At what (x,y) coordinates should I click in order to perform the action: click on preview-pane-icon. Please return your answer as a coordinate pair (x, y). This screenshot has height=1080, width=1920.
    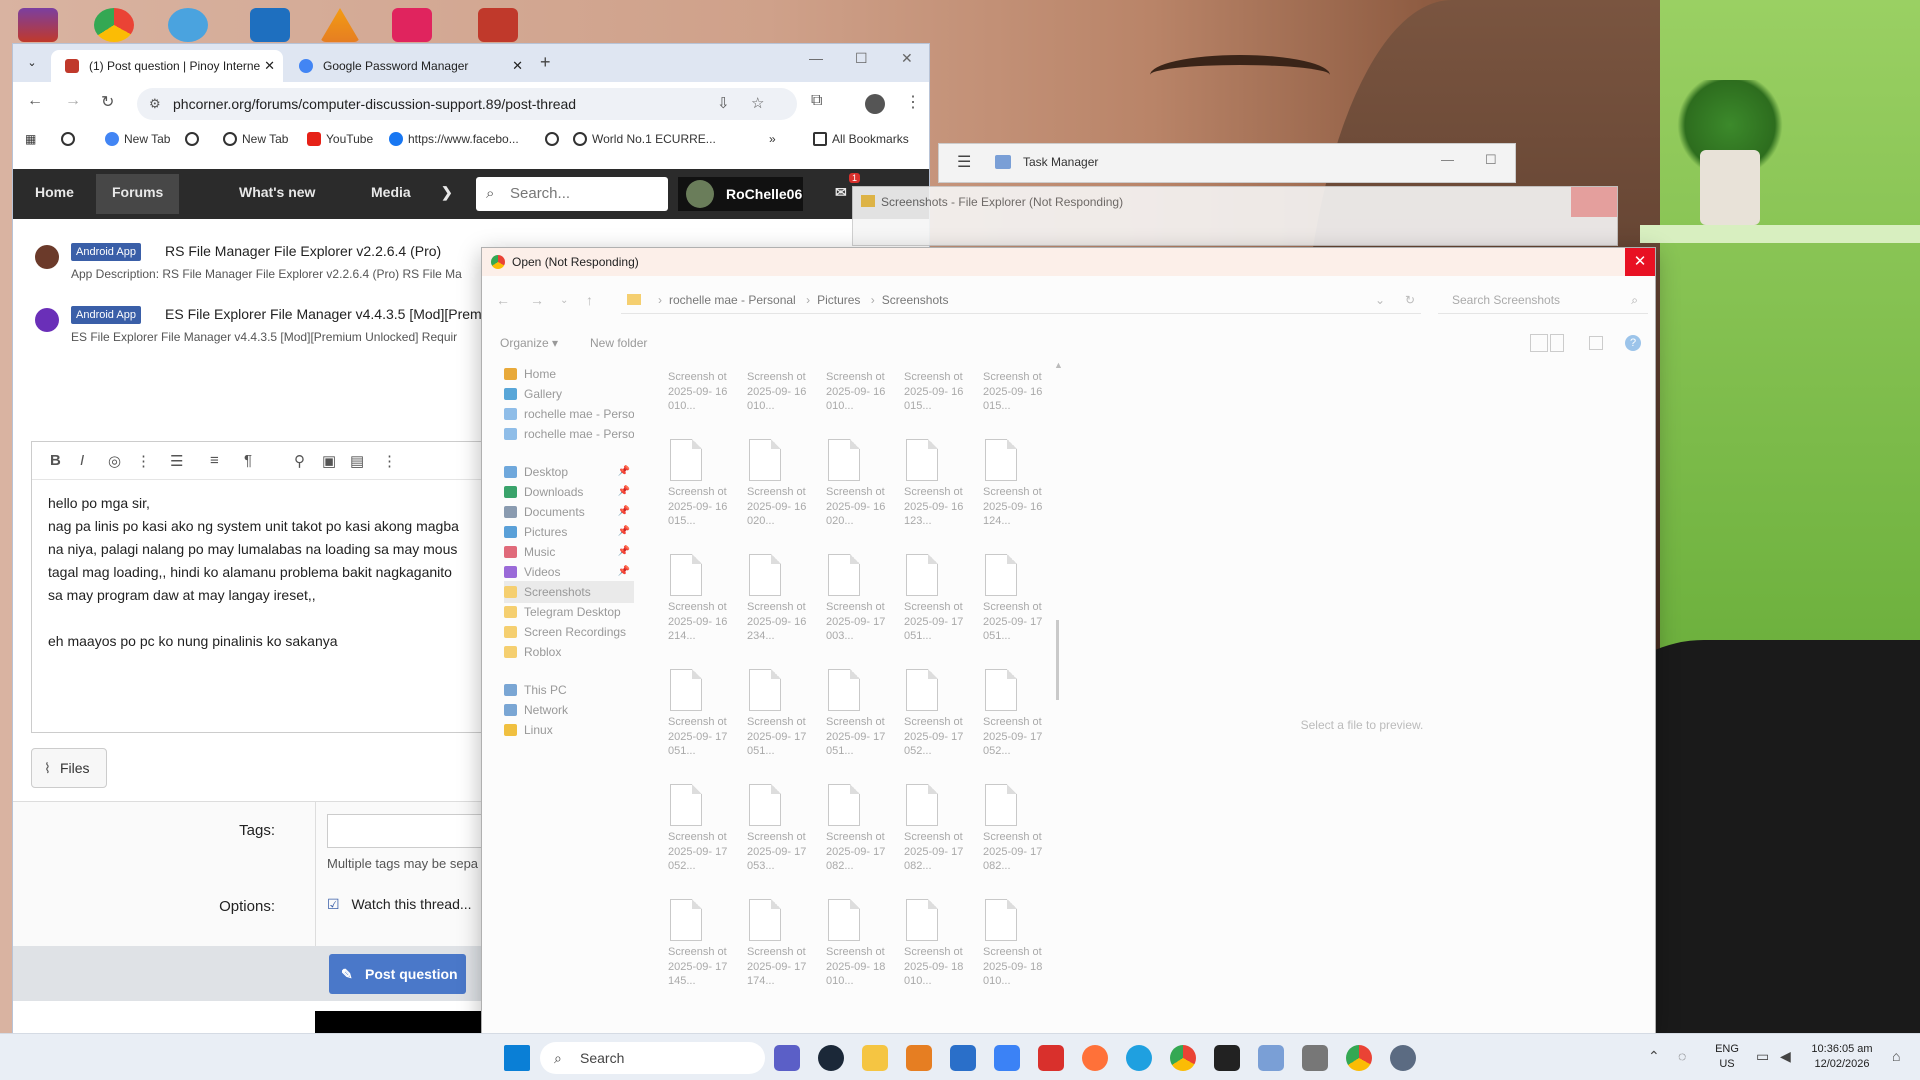
    Looking at the image, I should click on (1596, 343).